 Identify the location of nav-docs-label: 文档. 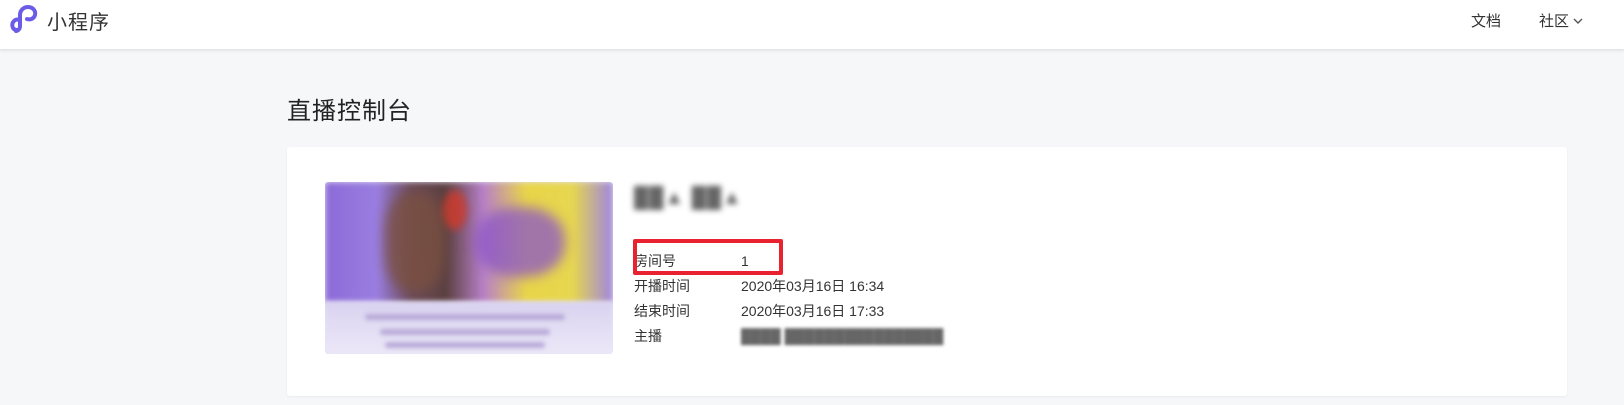
(1485, 21).